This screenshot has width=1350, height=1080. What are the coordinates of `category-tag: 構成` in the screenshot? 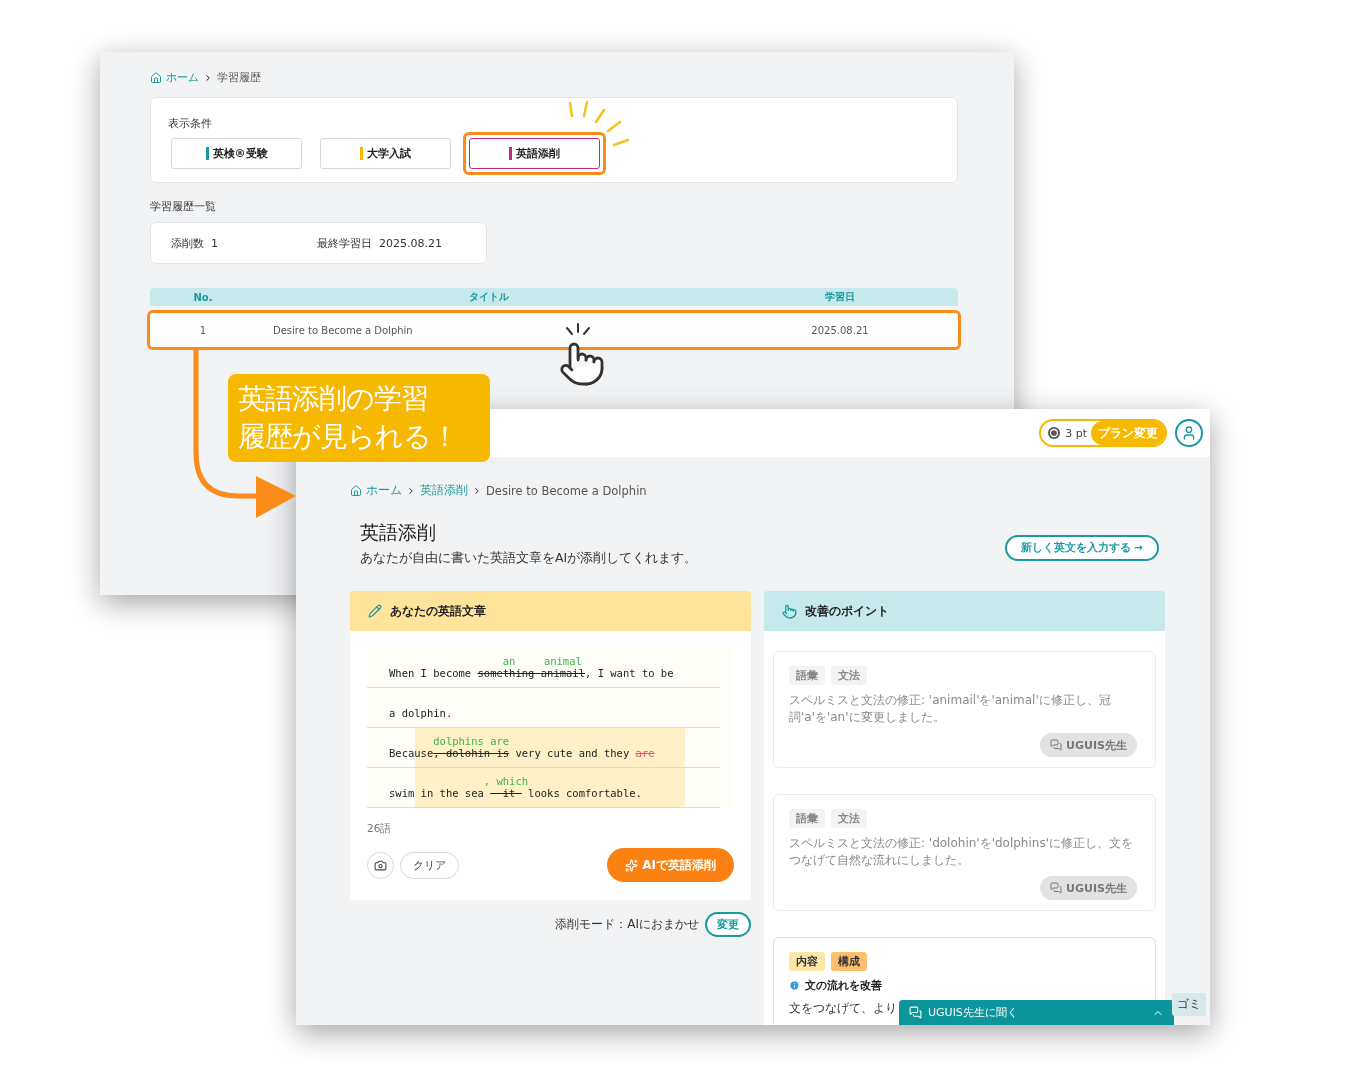 It's located at (849, 961).